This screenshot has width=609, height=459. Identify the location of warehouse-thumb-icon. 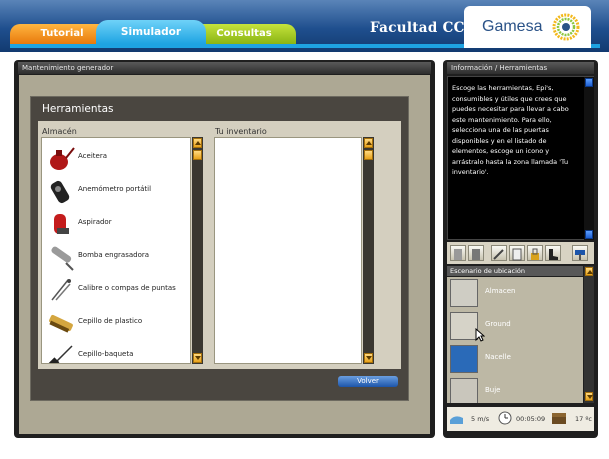
(464, 293).